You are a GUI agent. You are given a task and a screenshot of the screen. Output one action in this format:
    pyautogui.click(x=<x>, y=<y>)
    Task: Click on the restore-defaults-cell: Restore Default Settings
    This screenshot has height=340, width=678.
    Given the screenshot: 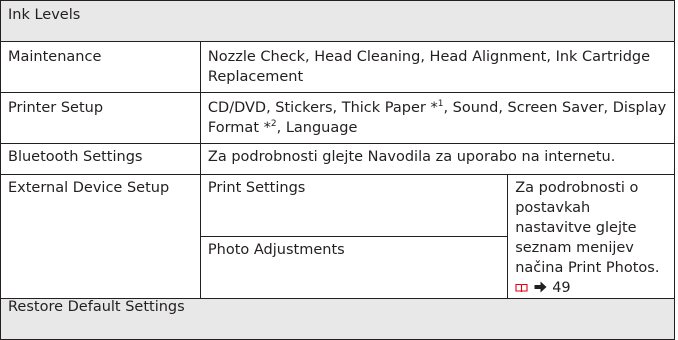 What is the action you would take?
    pyautogui.click(x=337, y=319)
    